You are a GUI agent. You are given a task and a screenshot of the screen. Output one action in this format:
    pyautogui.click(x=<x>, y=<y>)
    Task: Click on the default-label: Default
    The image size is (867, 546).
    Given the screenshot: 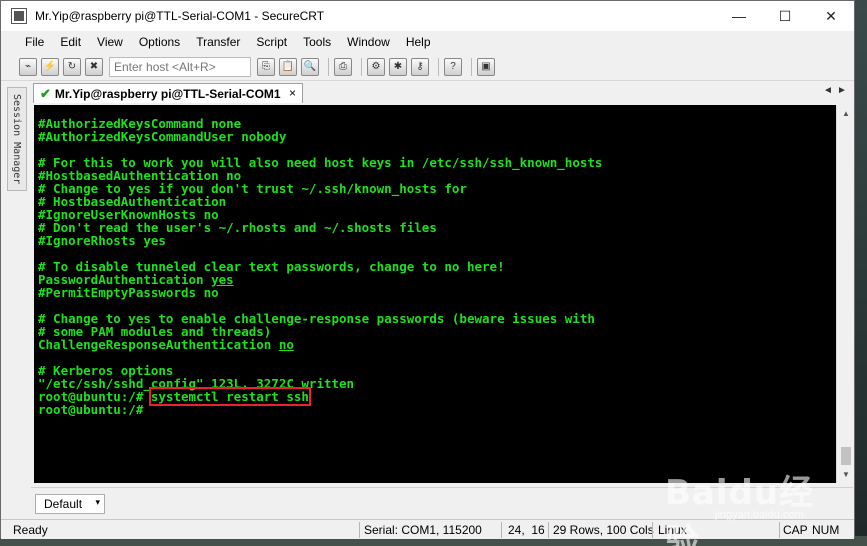 What is the action you would take?
    pyautogui.click(x=63, y=504)
    